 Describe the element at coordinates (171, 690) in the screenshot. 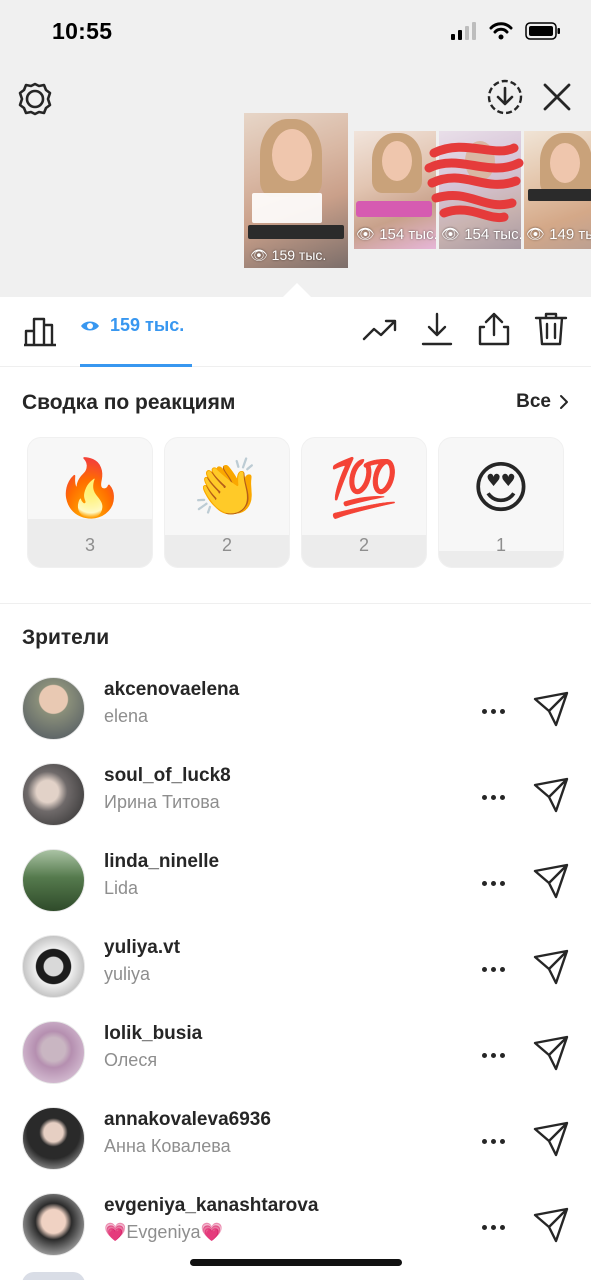

I see `viewer-username: akcenovaelena` at that location.